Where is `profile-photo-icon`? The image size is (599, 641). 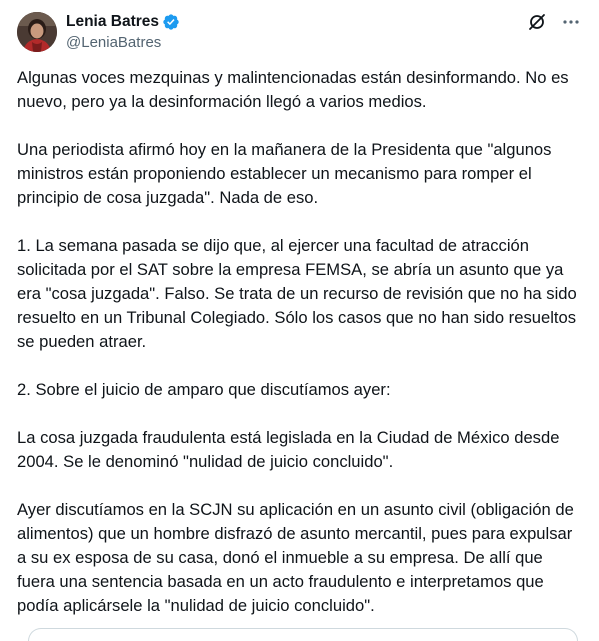 profile-photo-icon is located at coordinates (37, 32).